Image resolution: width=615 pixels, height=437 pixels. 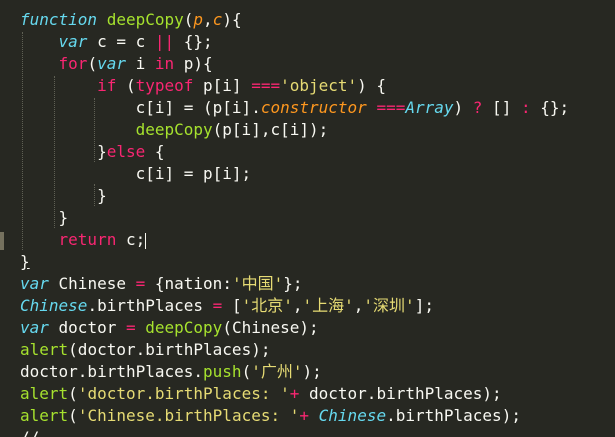 I want to click on code-token: {};, so click(x=550, y=107).